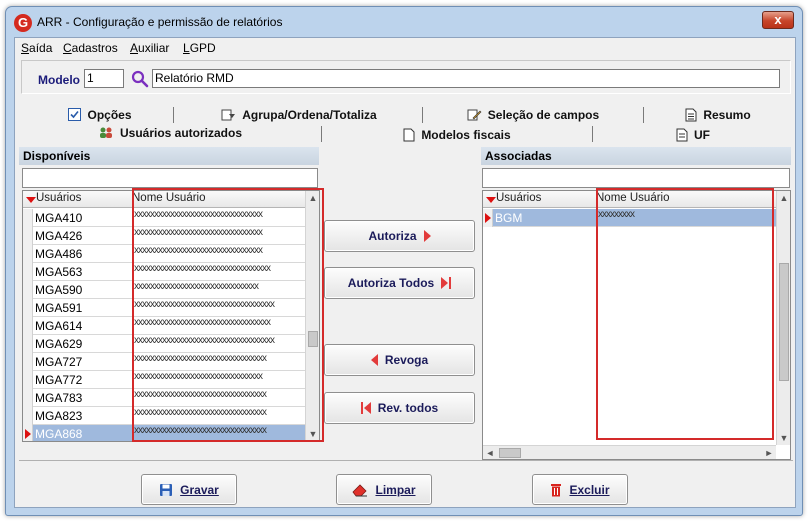  Describe the element at coordinates (629, 452) in the screenshot. I see `associated-horizontal-scrollbar: ◄ ►` at that location.